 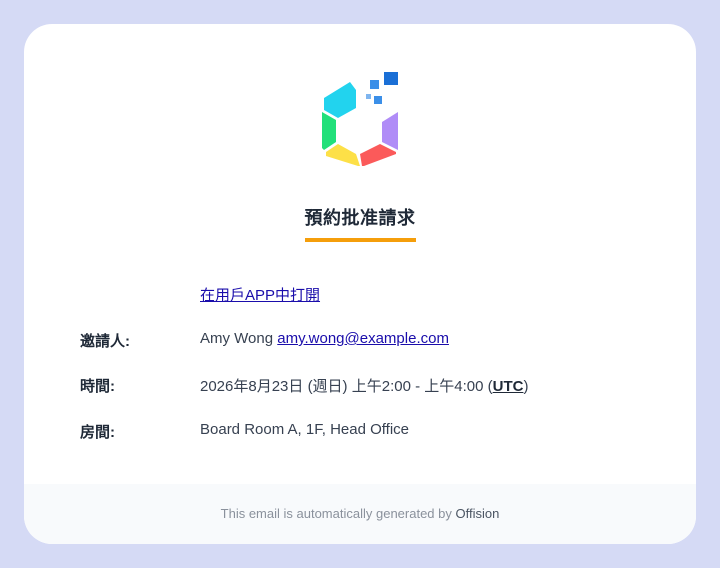 What do you see at coordinates (363, 338) in the screenshot?
I see `inviter-email-link: amy.wong@example.com` at bounding box center [363, 338].